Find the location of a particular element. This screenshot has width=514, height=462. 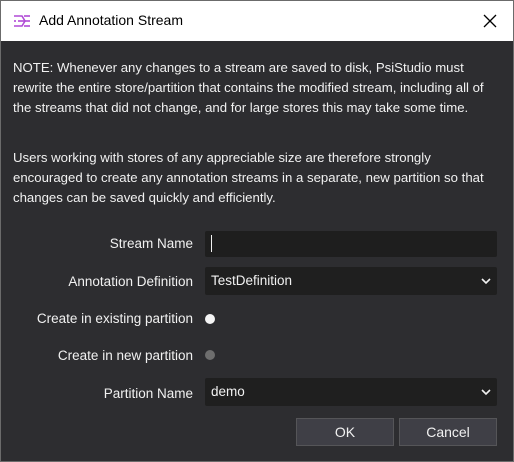

stream-name-input is located at coordinates (351, 244).